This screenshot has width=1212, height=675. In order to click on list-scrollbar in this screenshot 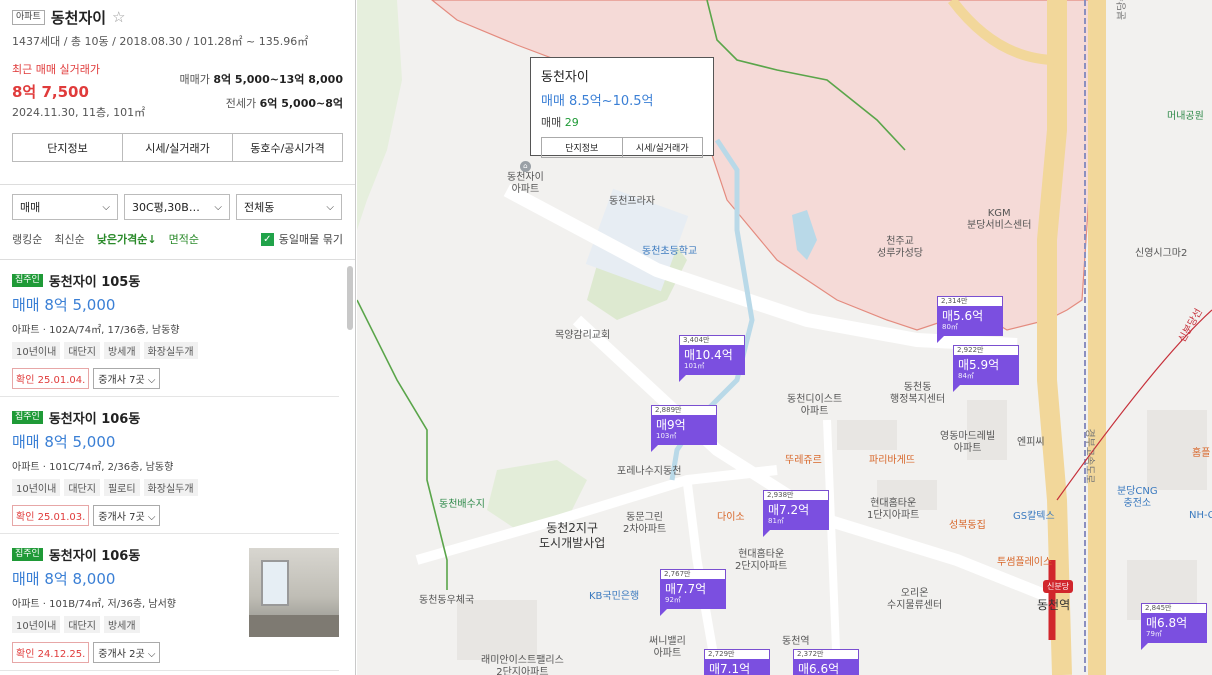, I will do `click(350, 298)`.